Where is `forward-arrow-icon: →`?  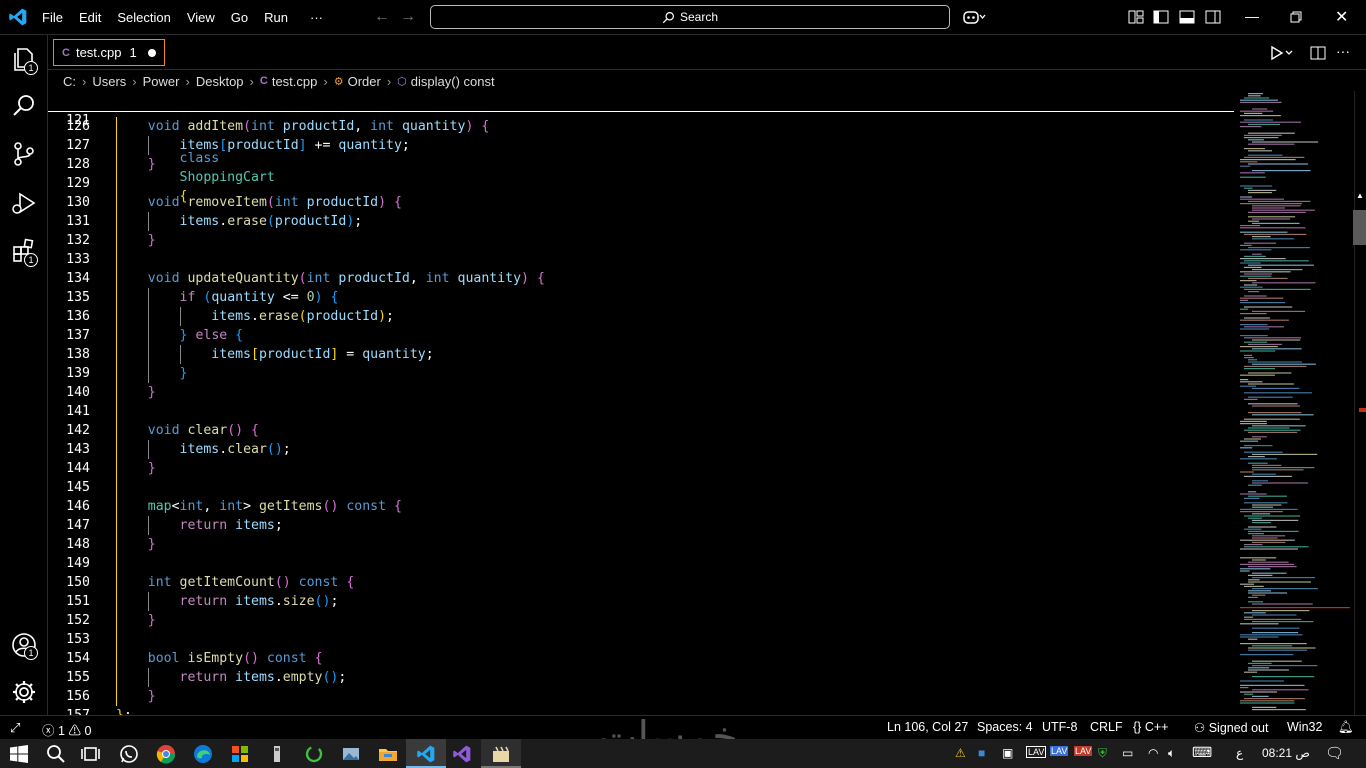
forward-arrow-icon: → is located at coordinates (408, 17).